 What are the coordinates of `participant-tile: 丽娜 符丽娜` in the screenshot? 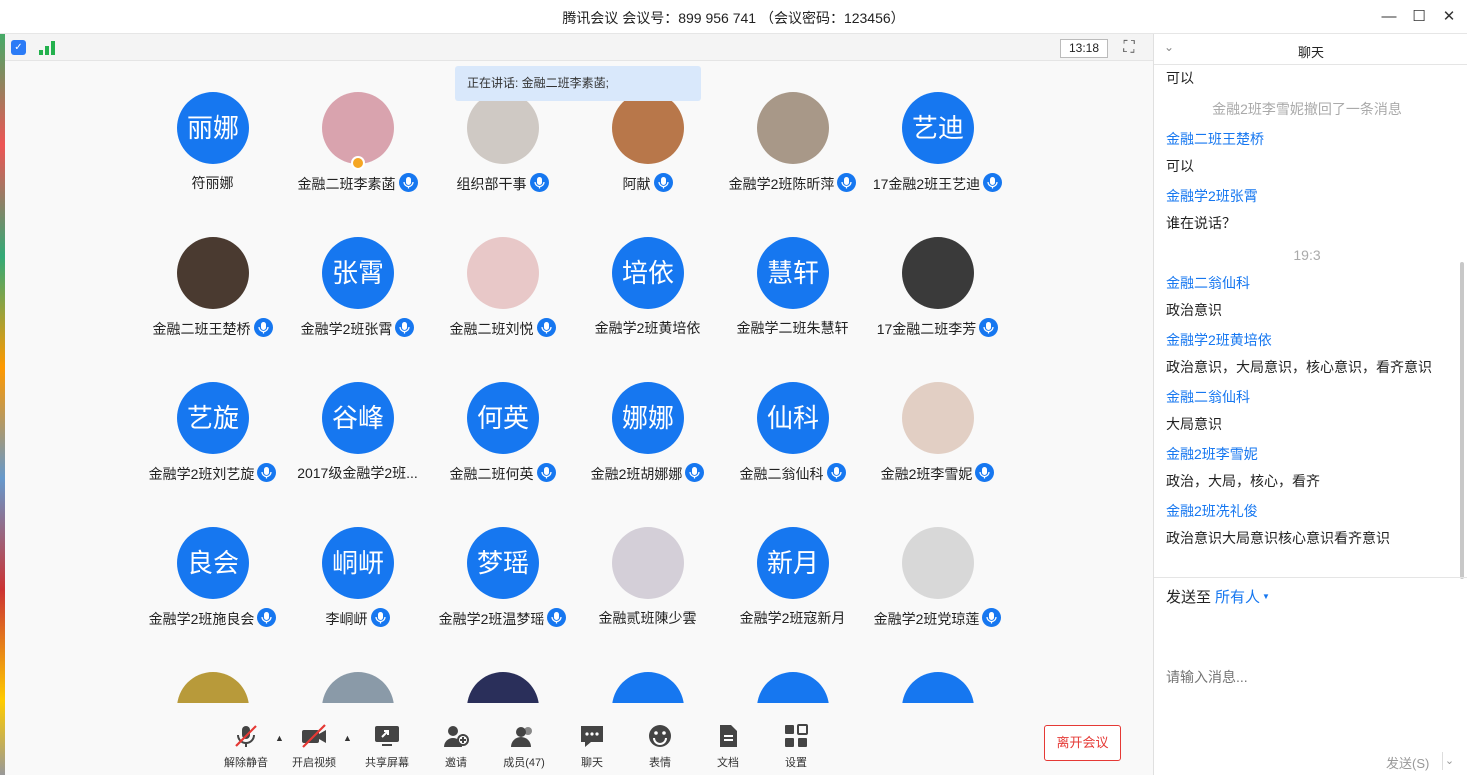 It's located at (212, 133).